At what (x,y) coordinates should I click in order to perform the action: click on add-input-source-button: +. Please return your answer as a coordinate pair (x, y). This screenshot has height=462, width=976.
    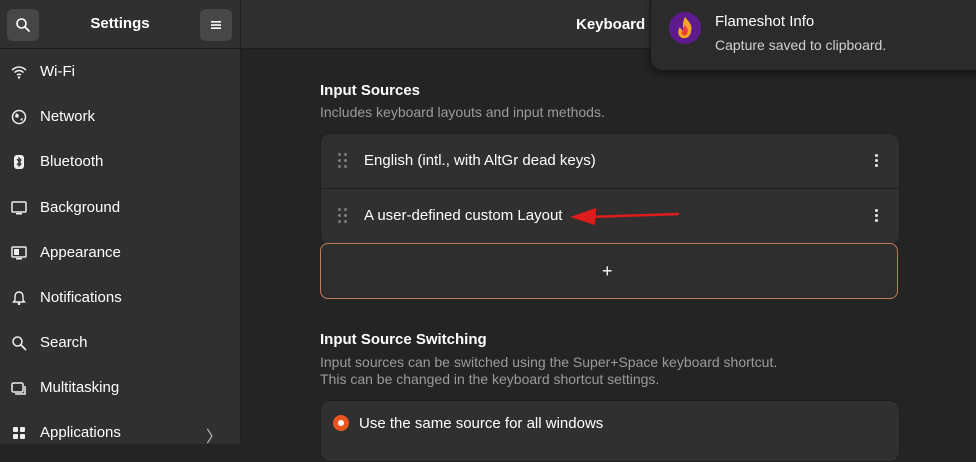
    Looking at the image, I should click on (609, 271).